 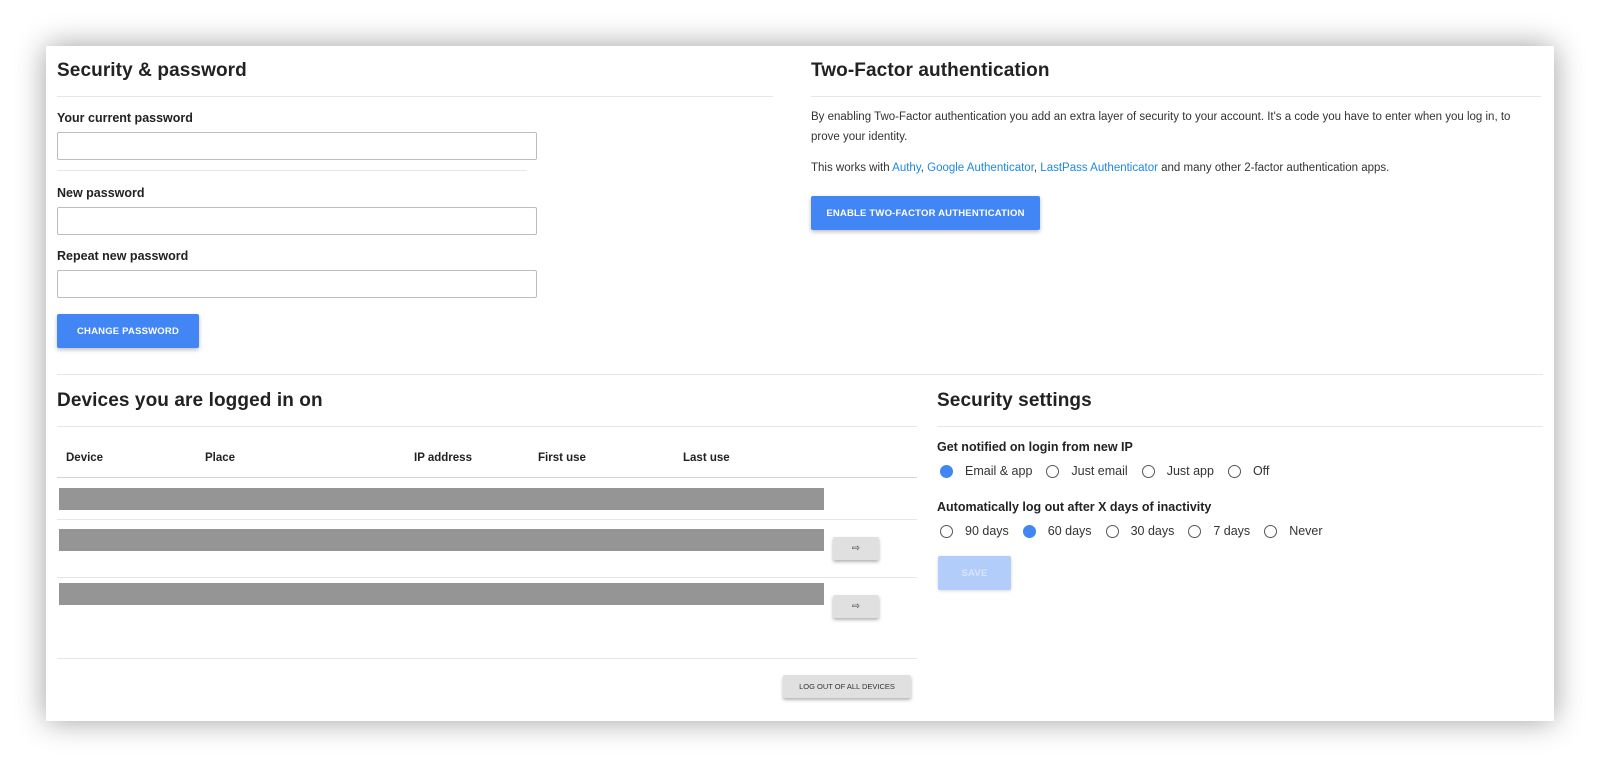 I want to click on autologout-option-30-days: 30 days, so click(x=1139, y=531).